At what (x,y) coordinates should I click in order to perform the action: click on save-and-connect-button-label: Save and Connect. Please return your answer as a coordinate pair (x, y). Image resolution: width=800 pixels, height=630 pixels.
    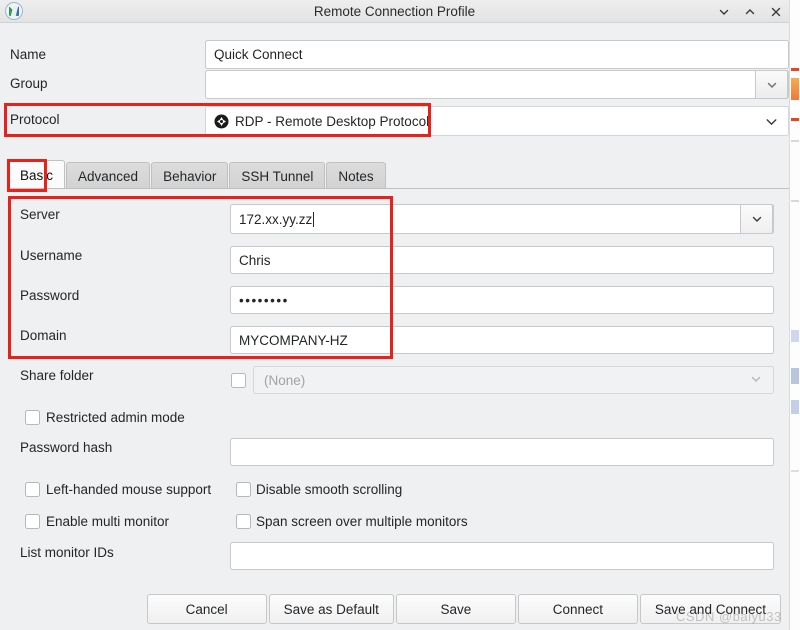
    Looking at the image, I should click on (710, 609).